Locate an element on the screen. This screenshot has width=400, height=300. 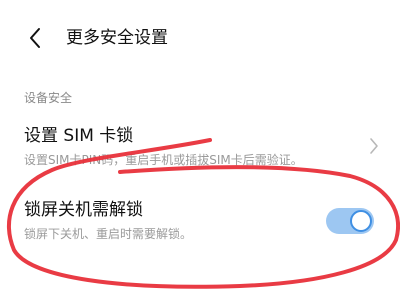
chevron-left-icon is located at coordinates (35, 38).